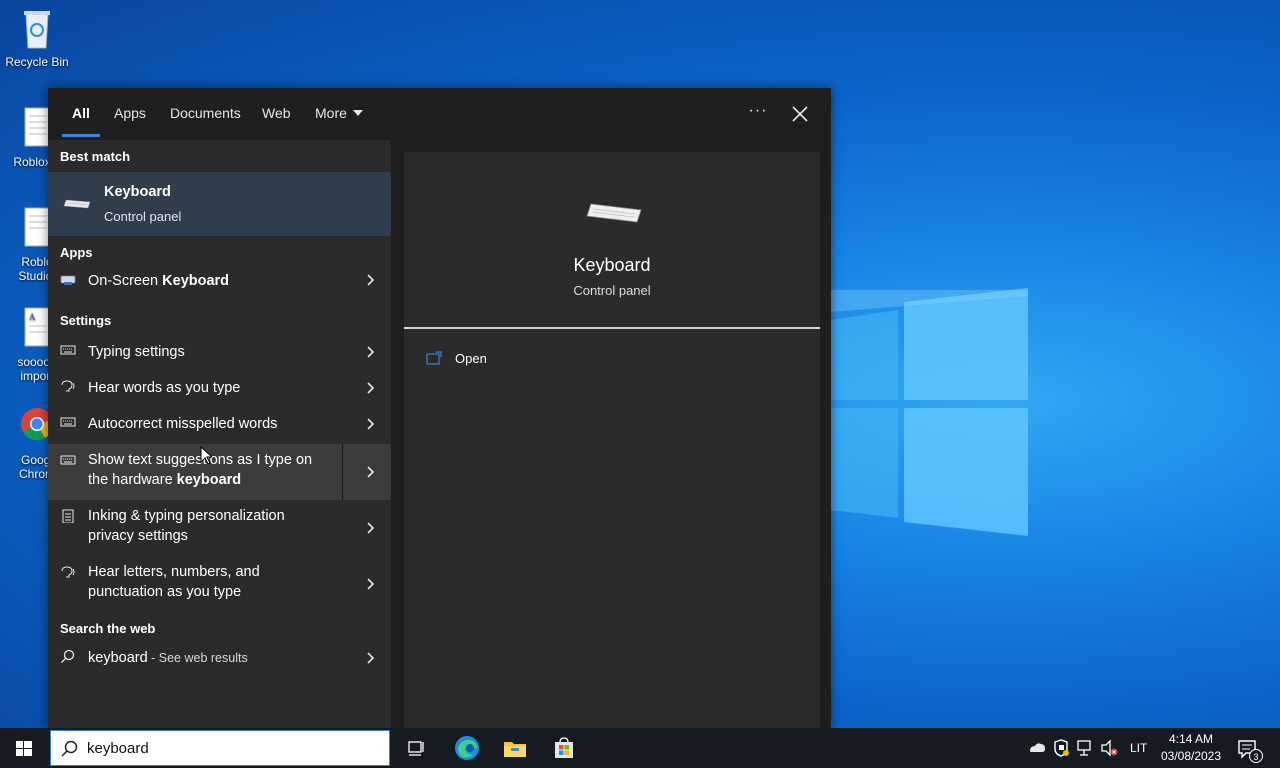  What do you see at coordinates (130, 113) in the screenshot?
I see `tab-apps: Apps` at bounding box center [130, 113].